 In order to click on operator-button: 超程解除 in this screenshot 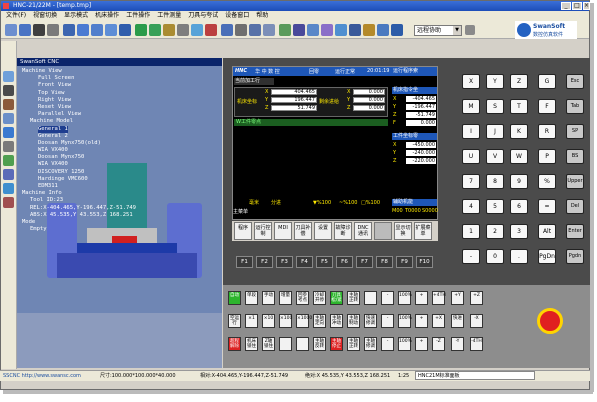, I will do `click(234, 344)`.